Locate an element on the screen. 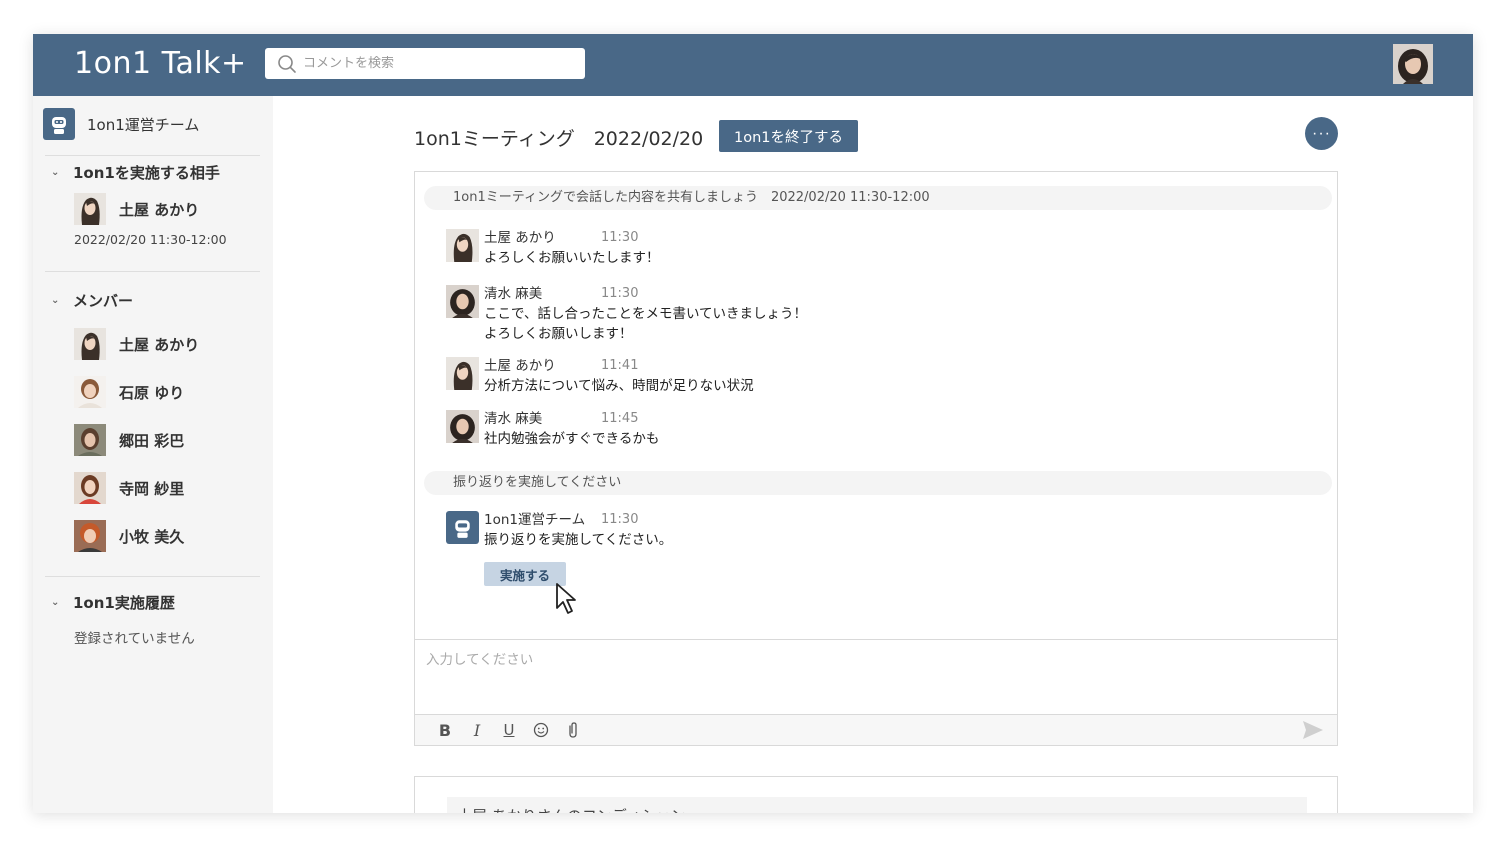 This screenshot has height=845, width=1505. member-item: 郷田 彩巴 is located at coordinates (129, 440).